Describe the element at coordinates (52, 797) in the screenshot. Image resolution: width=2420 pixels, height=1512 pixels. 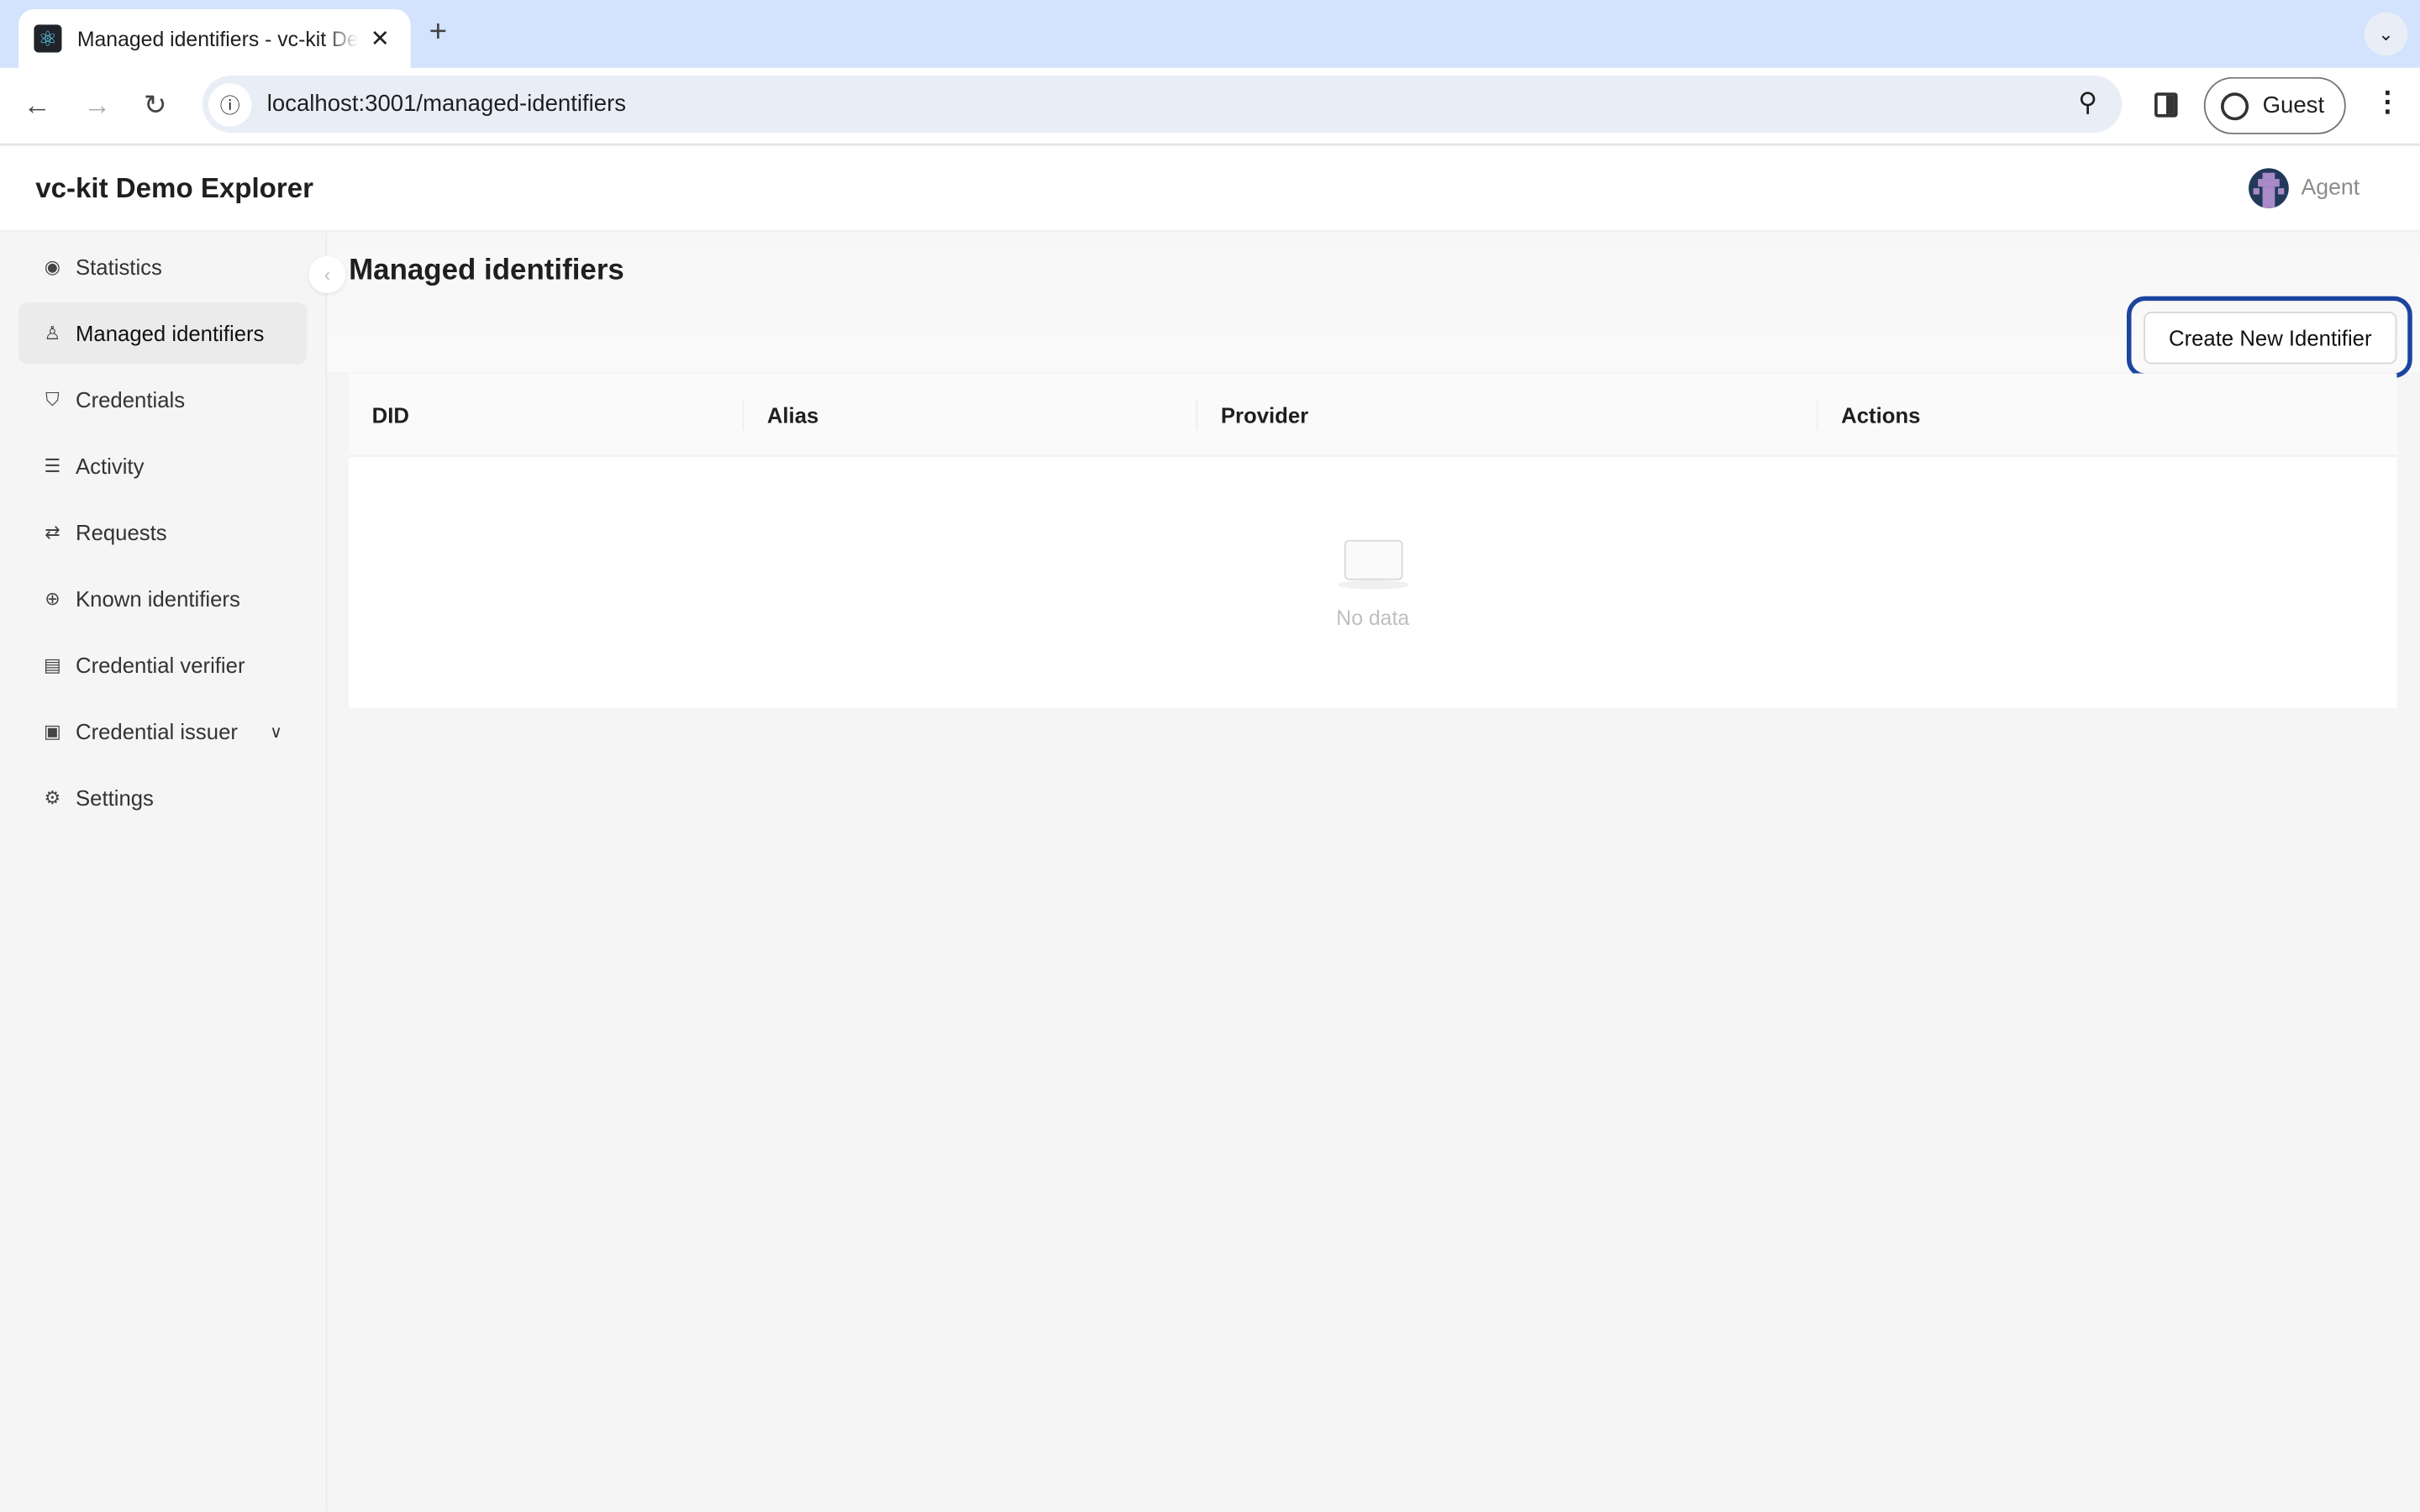
I see `gear-icon: ⚙` at that location.